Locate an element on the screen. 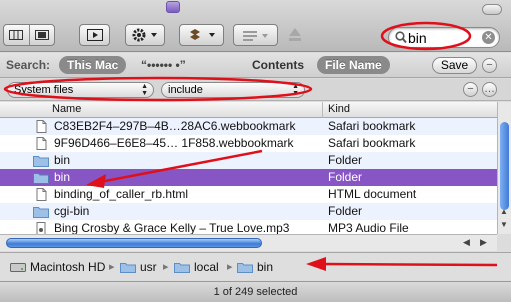  horizontal-scrollbar: ◀ ▶ is located at coordinates (255, 242).